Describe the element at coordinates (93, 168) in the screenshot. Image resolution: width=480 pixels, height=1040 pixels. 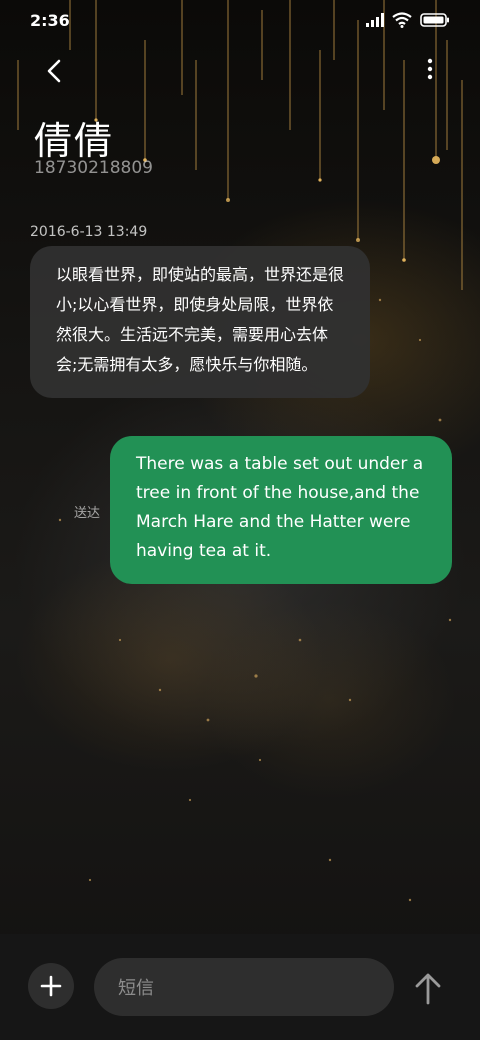
I see `contact-number: 18730218809` at that location.